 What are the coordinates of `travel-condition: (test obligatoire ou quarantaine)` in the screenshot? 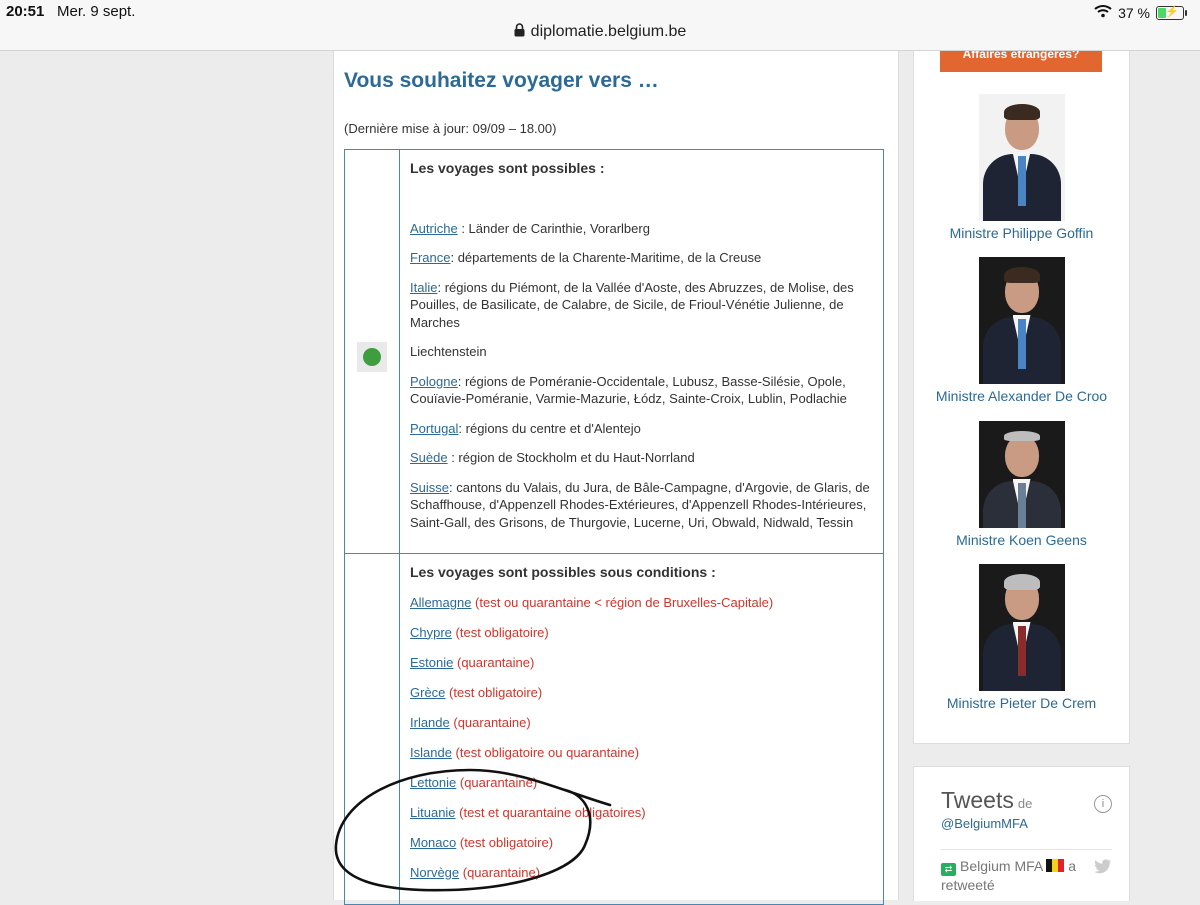 It's located at (545, 752).